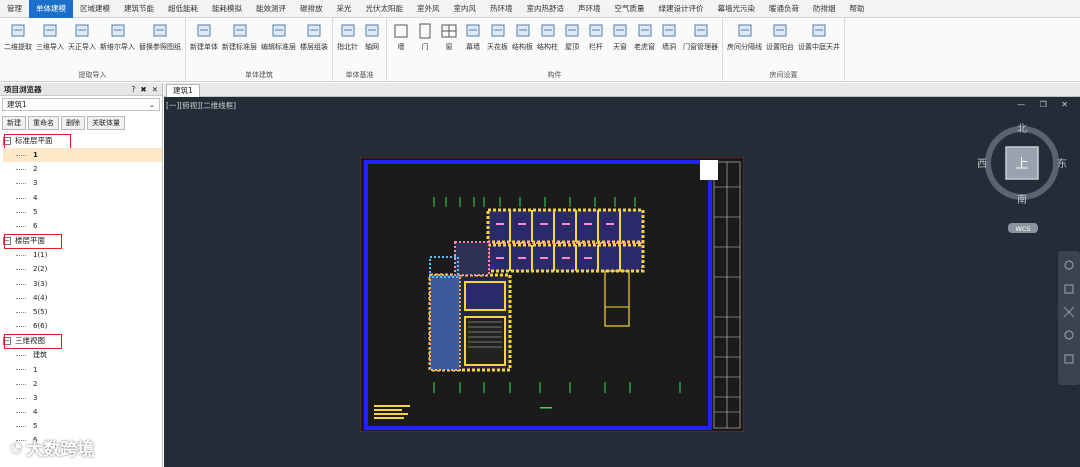 This screenshot has width=1080, height=467. I want to click on tree-item-label: 1, so click(35, 369).